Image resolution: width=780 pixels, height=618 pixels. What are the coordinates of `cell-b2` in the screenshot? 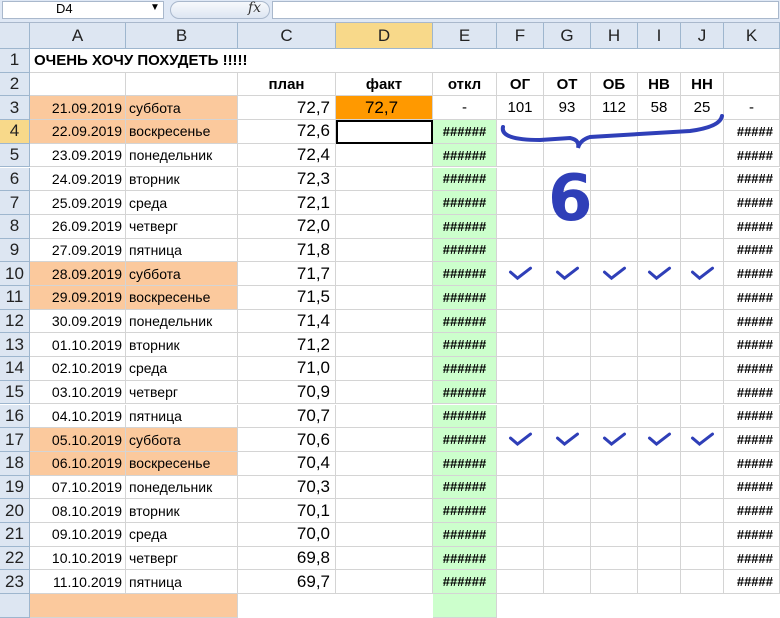 It's located at (182, 84).